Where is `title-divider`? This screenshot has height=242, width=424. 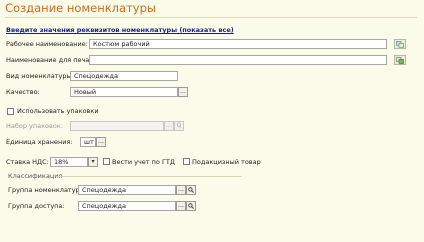 title-divider is located at coordinates (211, 17).